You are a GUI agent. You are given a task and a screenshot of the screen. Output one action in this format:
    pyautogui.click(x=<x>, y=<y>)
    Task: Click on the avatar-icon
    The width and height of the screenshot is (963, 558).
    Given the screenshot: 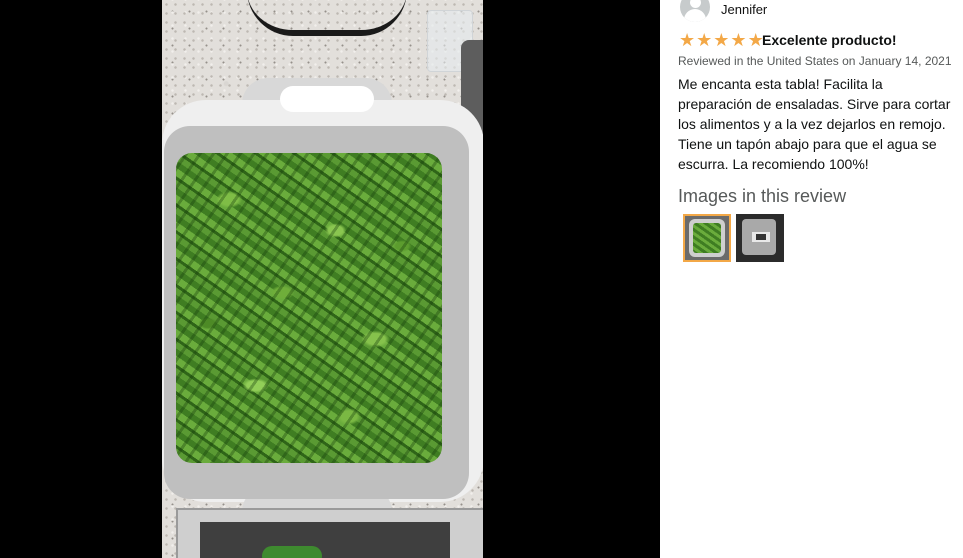 What is the action you would take?
    pyautogui.click(x=695, y=11)
    